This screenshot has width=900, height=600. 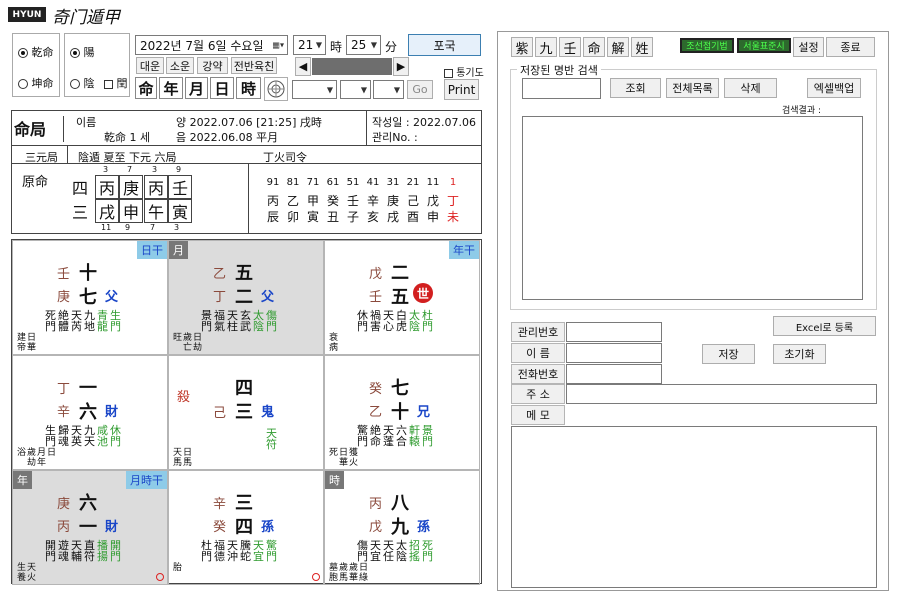 What do you see at coordinates (316, 577) in the screenshot?
I see `red-circle-icon` at bounding box center [316, 577].